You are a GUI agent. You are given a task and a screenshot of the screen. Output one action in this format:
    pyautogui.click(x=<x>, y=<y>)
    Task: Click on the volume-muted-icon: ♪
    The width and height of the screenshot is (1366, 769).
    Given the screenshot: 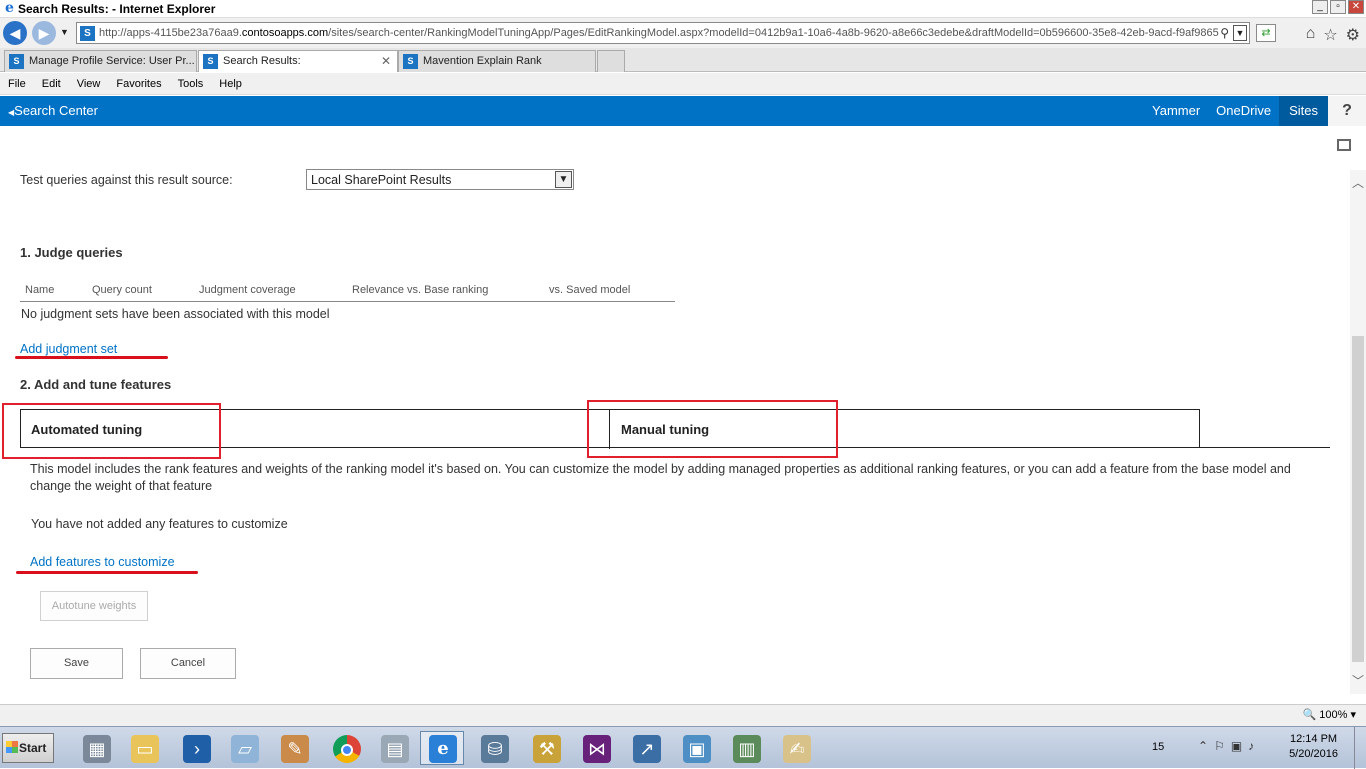 What is the action you would take?
    pyautogui.click(x=1254, y=746)
    